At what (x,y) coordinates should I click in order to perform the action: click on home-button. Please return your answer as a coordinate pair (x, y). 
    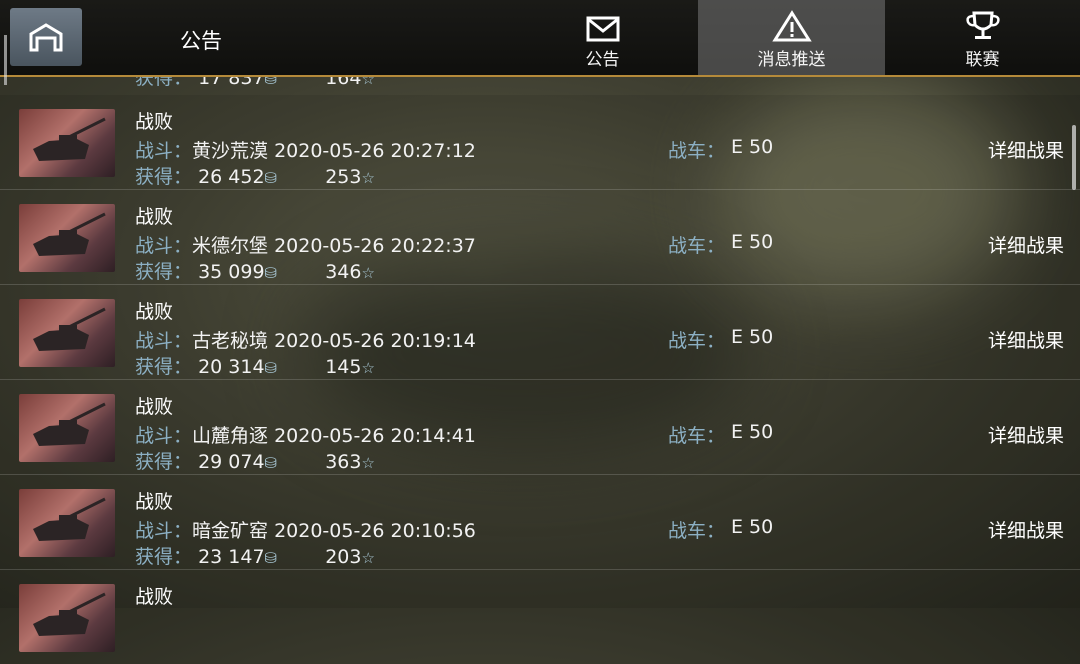
    Looking at the image, I should click on (46, 37).